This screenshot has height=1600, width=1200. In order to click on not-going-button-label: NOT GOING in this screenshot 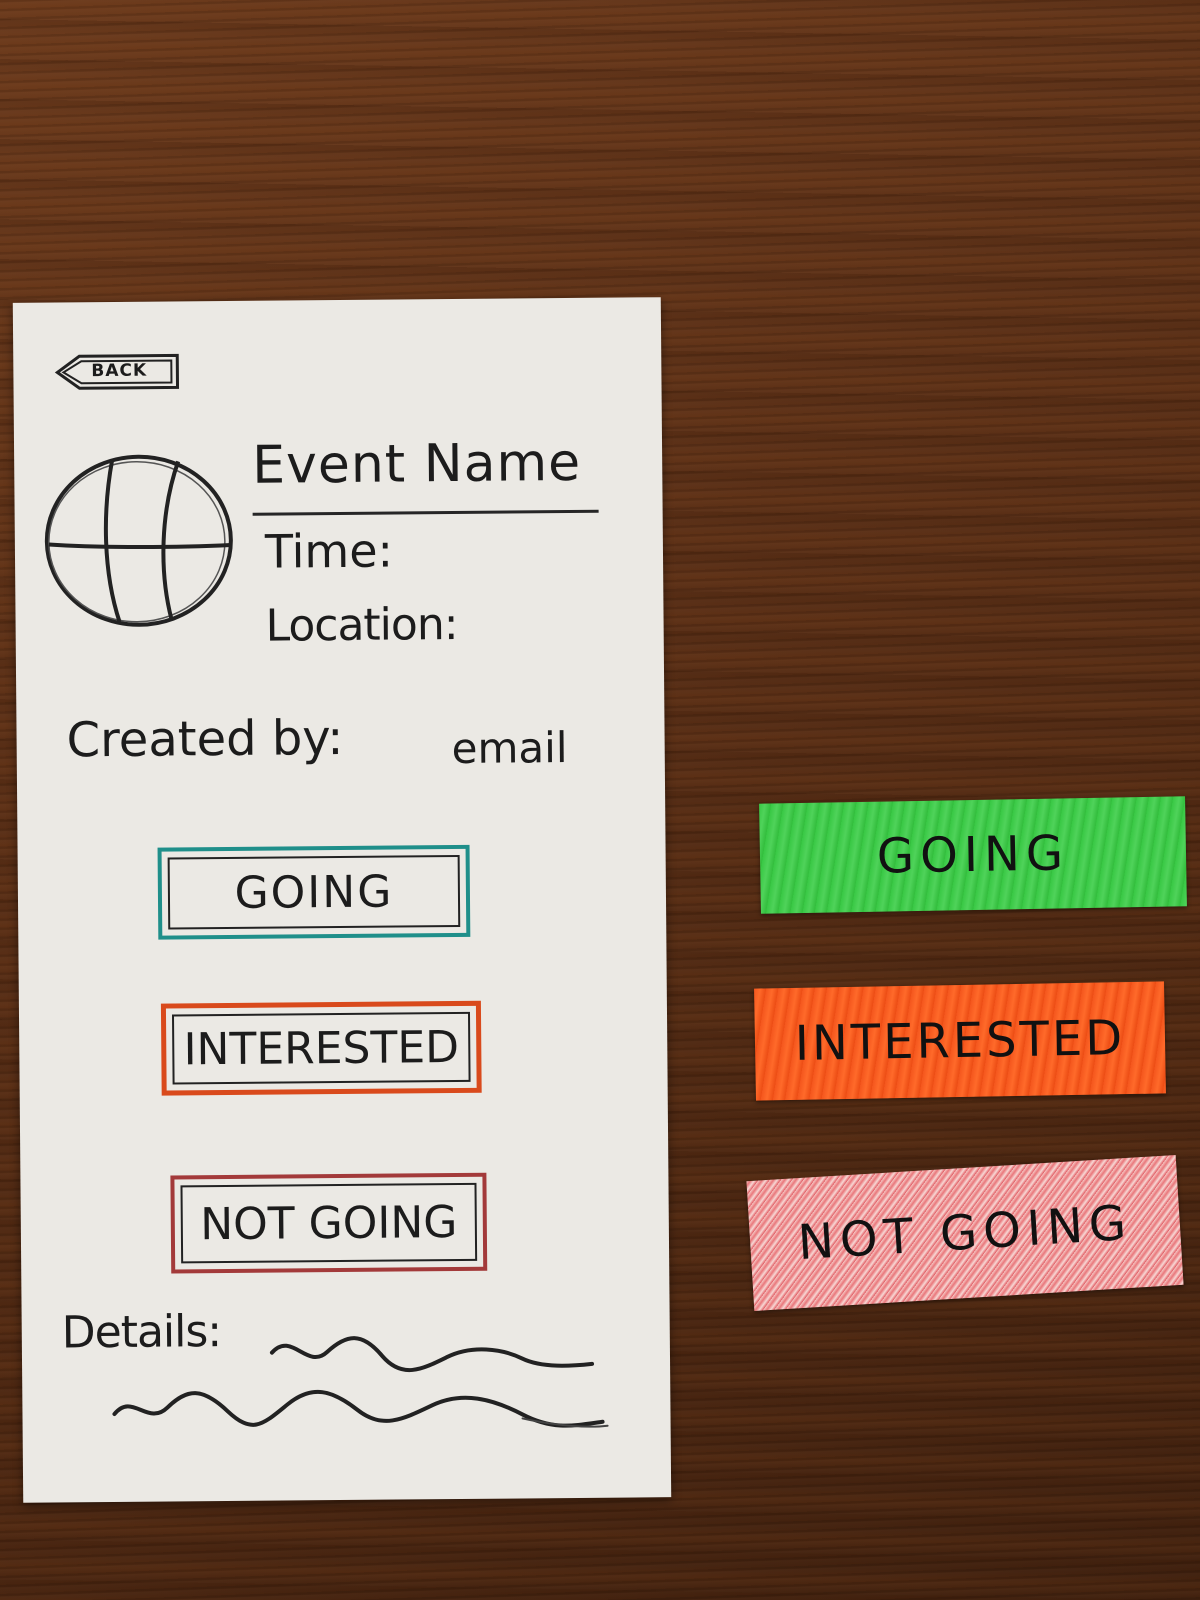, I will do `click(329, 1223)`.